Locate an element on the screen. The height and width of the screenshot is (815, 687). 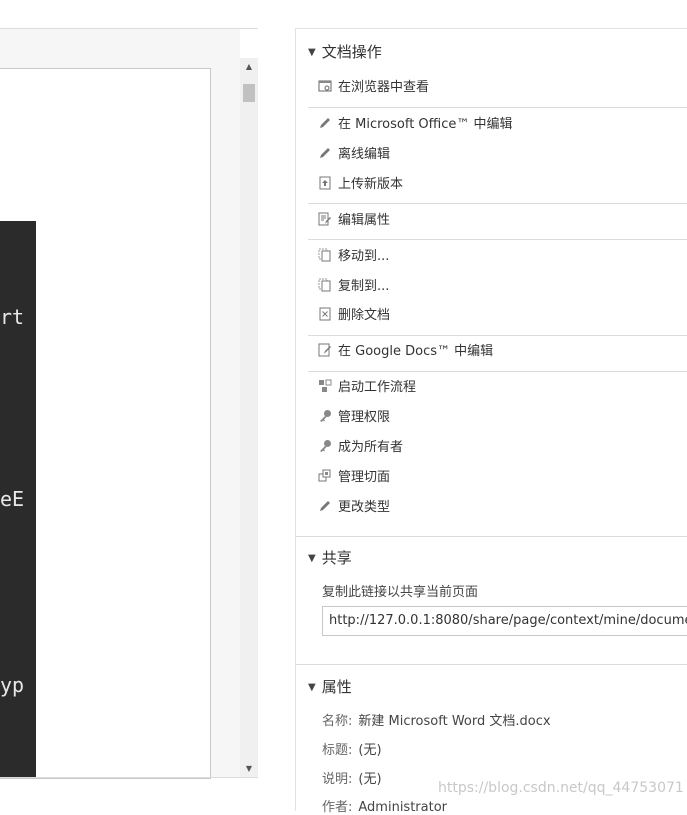
become-owner-action: 成为所有者 is located at coordinates (360, 448).